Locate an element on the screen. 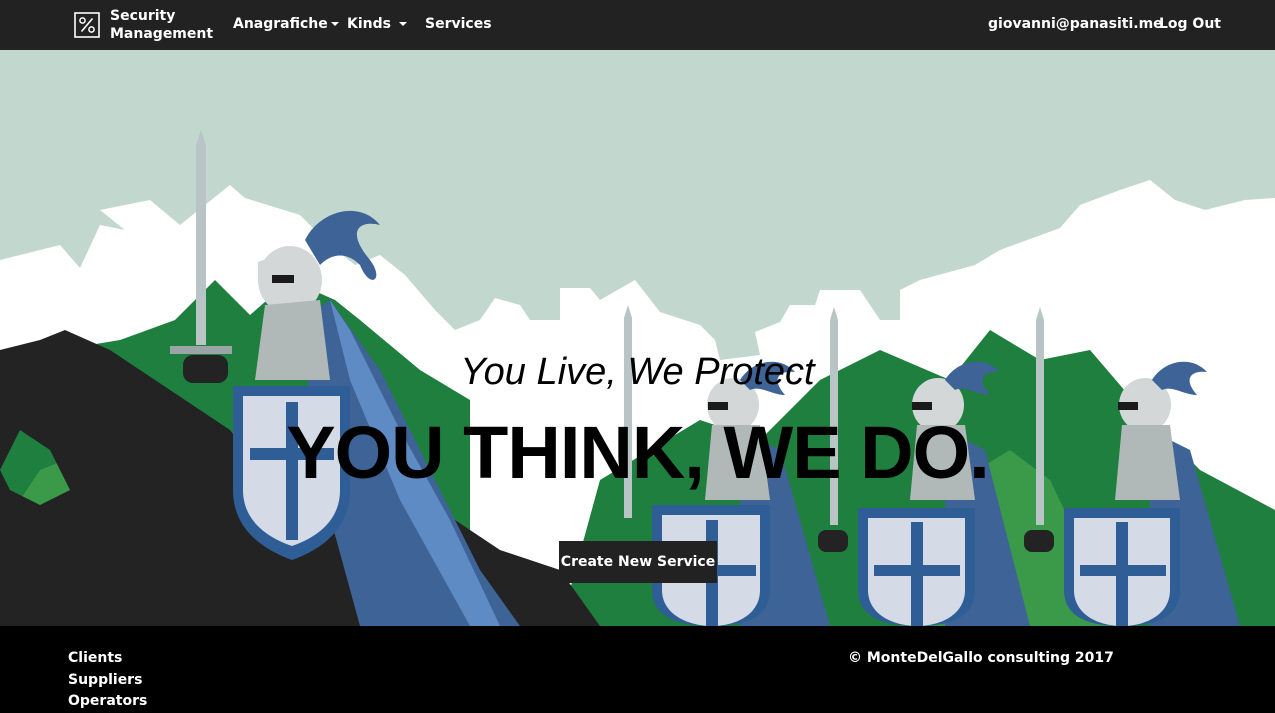 This screenshot has width=1275, height=713. nav-services-label: Services is located at coordinates (458, 24).